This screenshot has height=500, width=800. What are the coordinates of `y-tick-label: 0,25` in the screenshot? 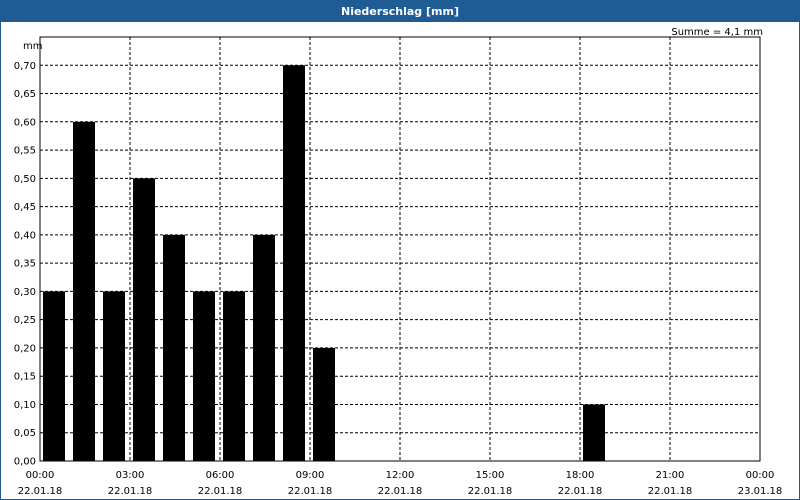 It's located at (25, 320).